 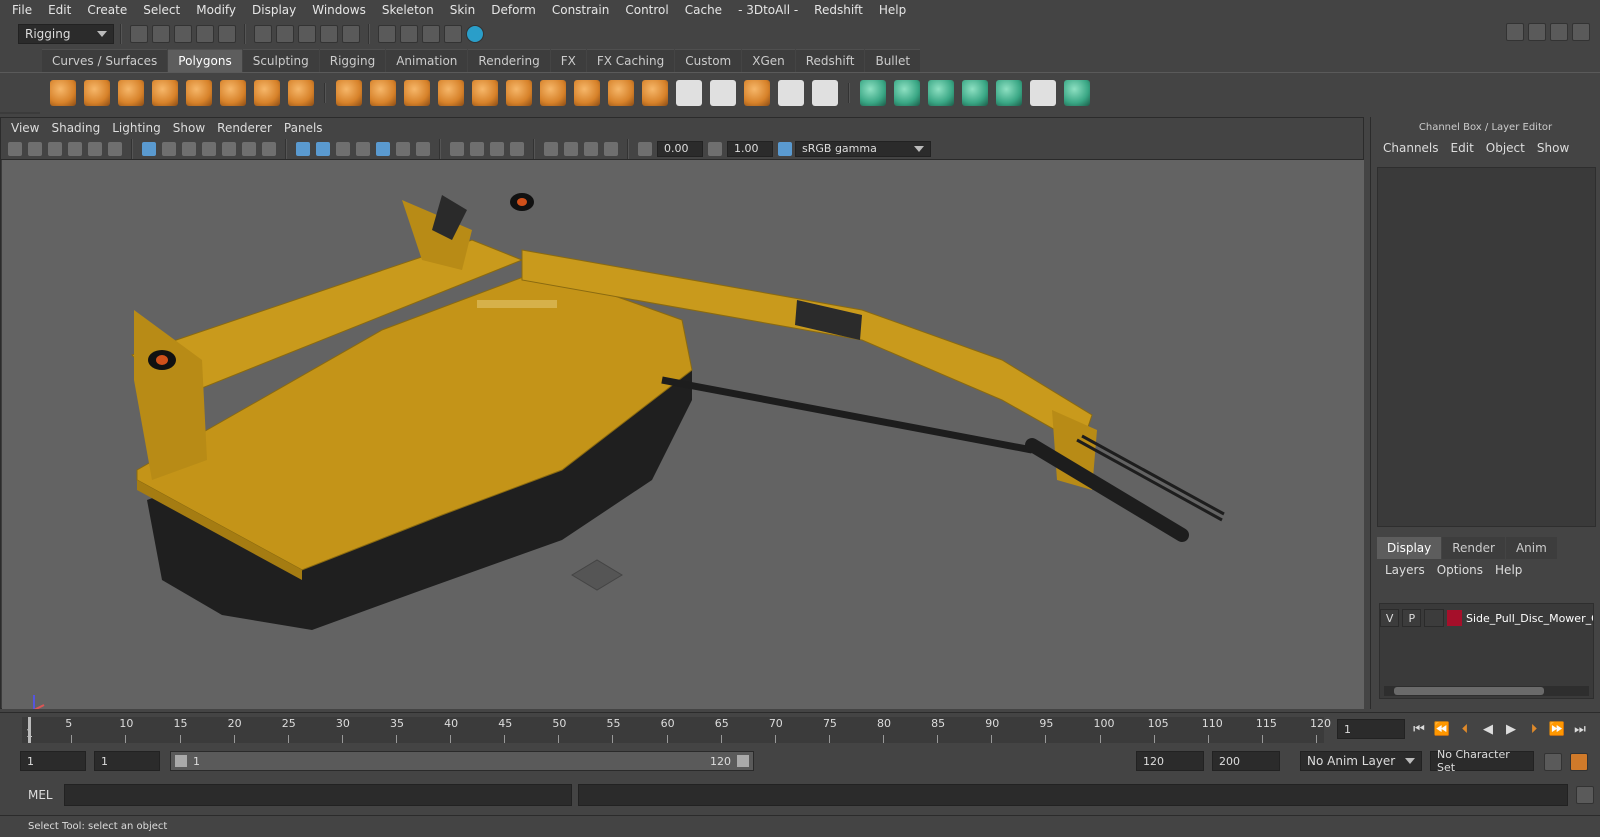 I want to click on unfold-icon, so click(x=1009, y=92).